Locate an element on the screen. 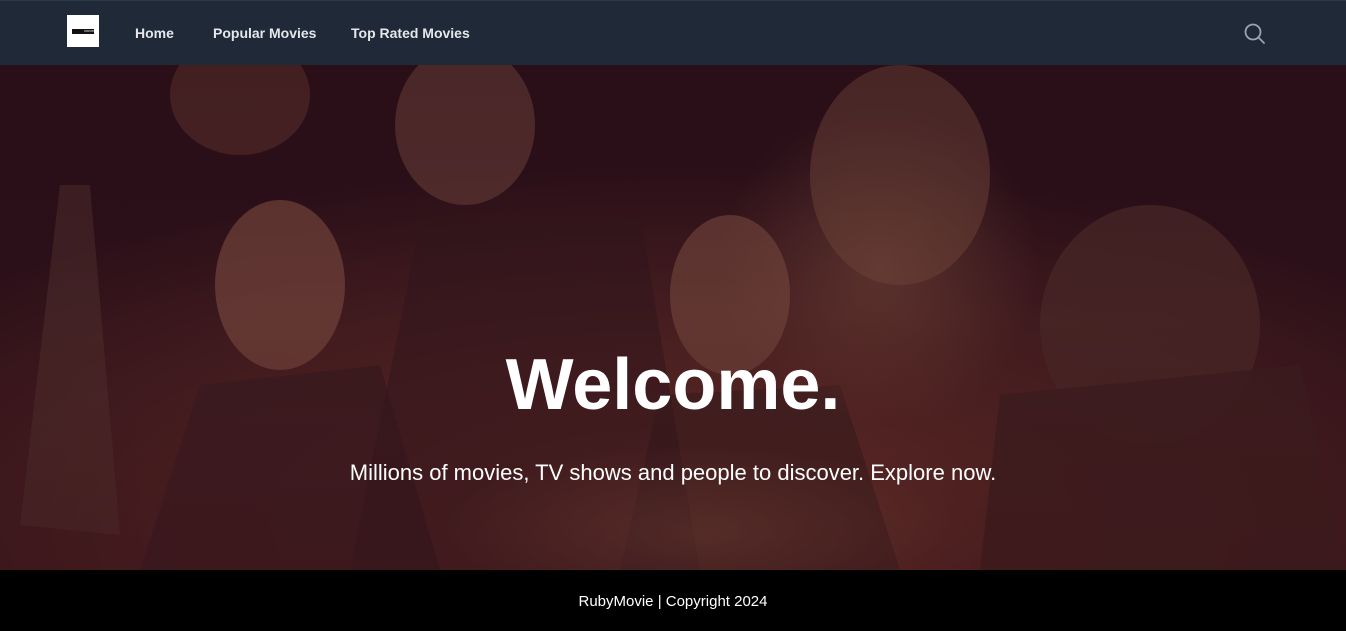 Image resolution: width=1346 pixels, height=631 pixels. nav-link-popular-movies: Popular Movies is located at coordinates (264, 33).